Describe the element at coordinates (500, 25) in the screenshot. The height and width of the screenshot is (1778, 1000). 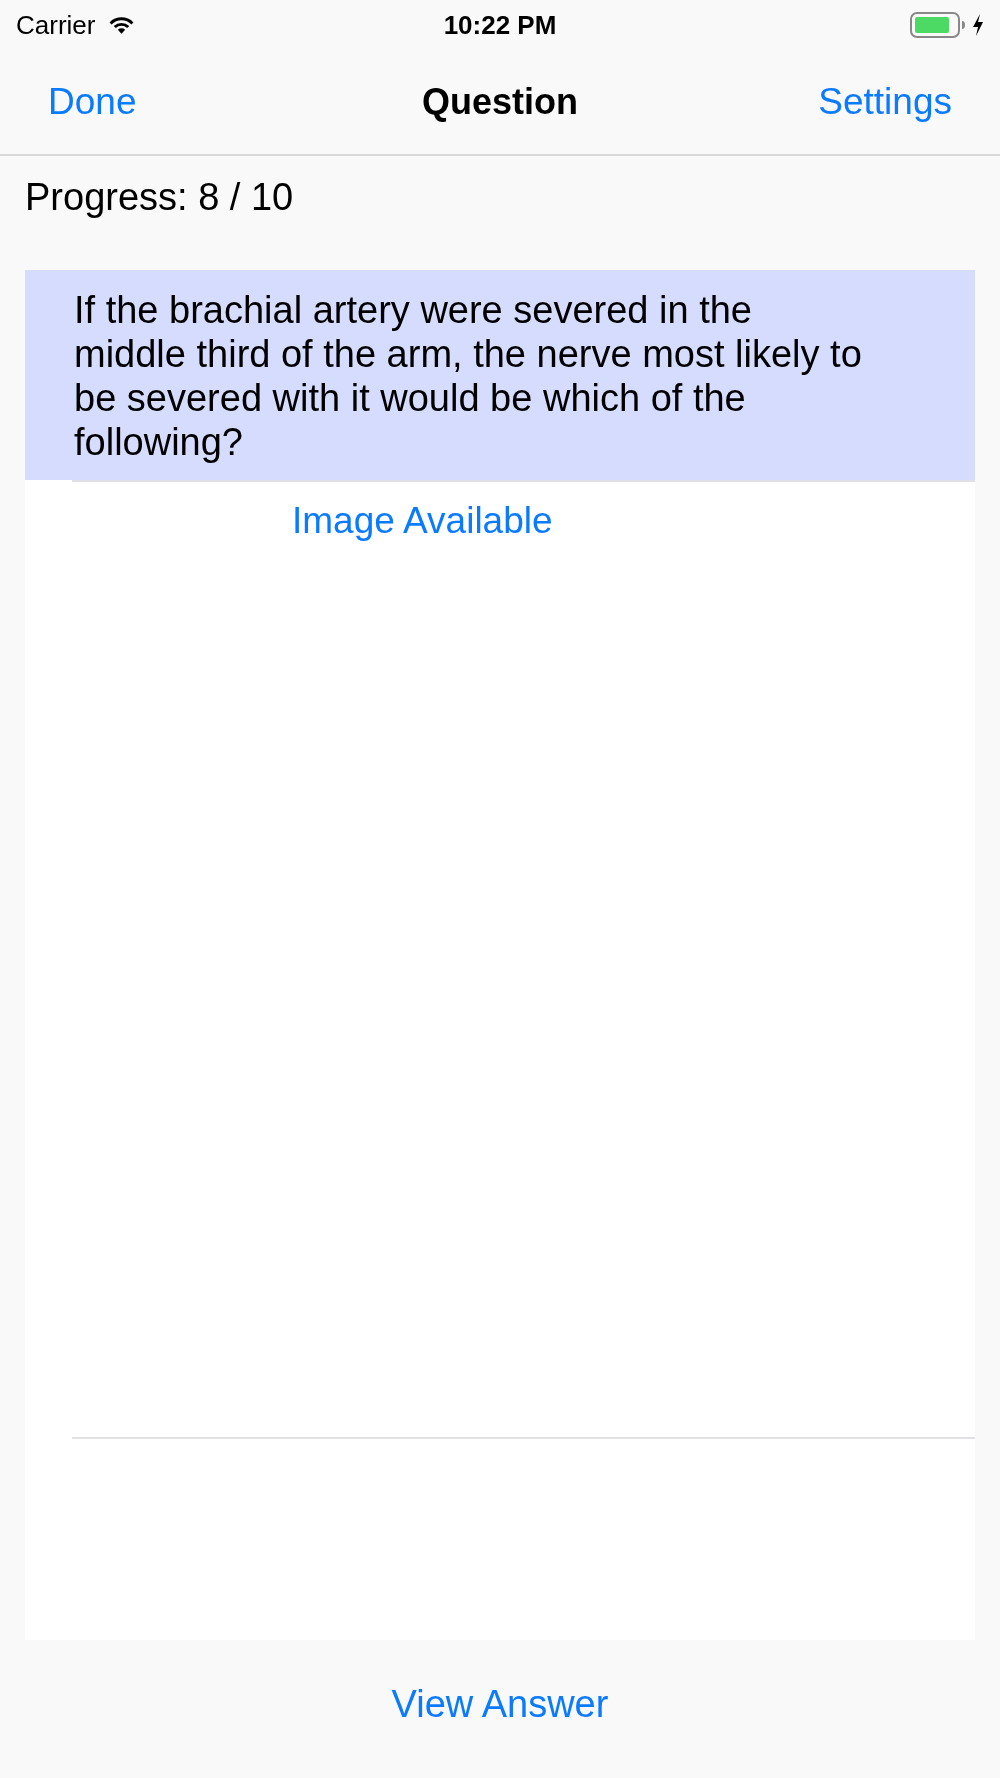
I see `clock-time: 10:22 PM` at that location.